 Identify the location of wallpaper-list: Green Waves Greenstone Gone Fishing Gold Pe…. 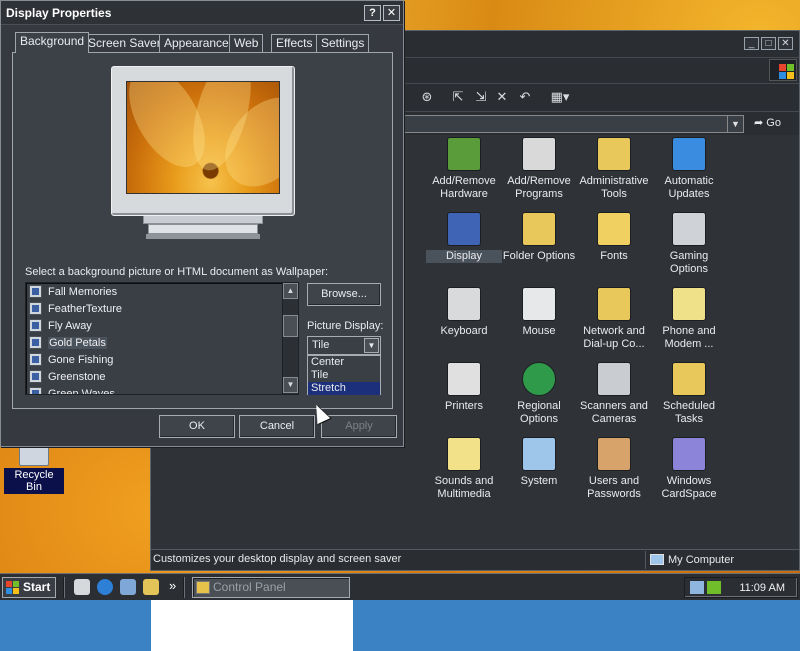
(162, 338).